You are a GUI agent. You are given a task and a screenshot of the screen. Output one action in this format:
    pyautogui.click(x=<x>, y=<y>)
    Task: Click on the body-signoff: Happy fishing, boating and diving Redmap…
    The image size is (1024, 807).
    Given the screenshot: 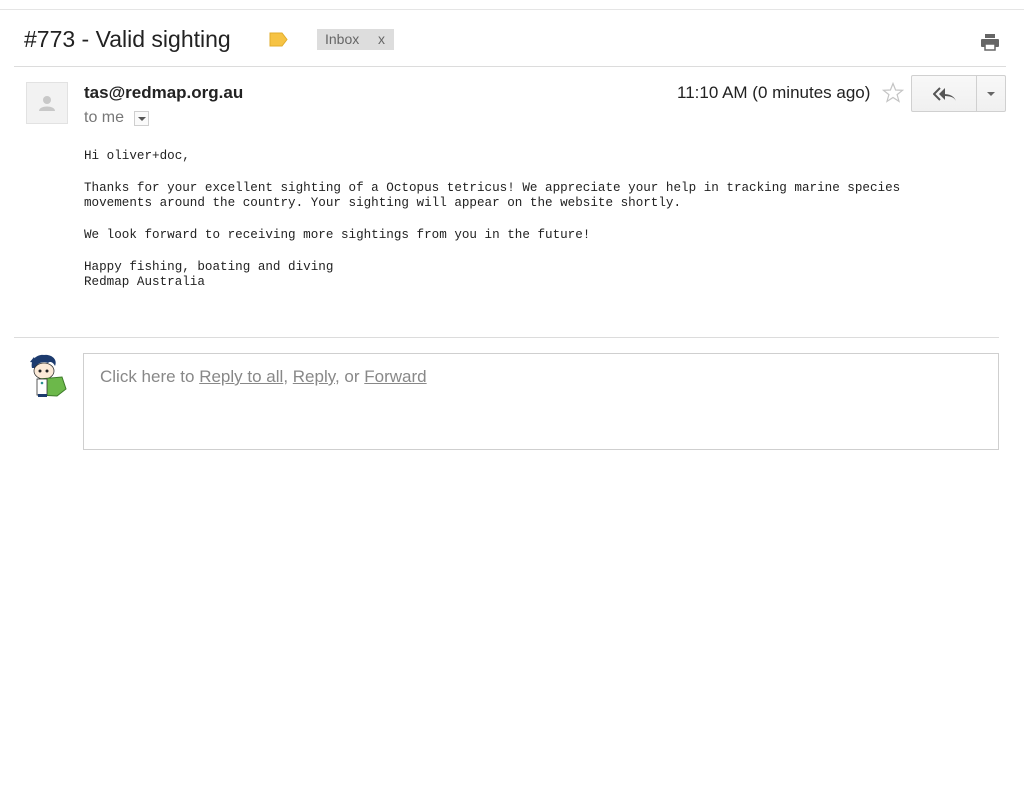 What is the action you would take?
    pyautogui.click(x=209, y=274)
    